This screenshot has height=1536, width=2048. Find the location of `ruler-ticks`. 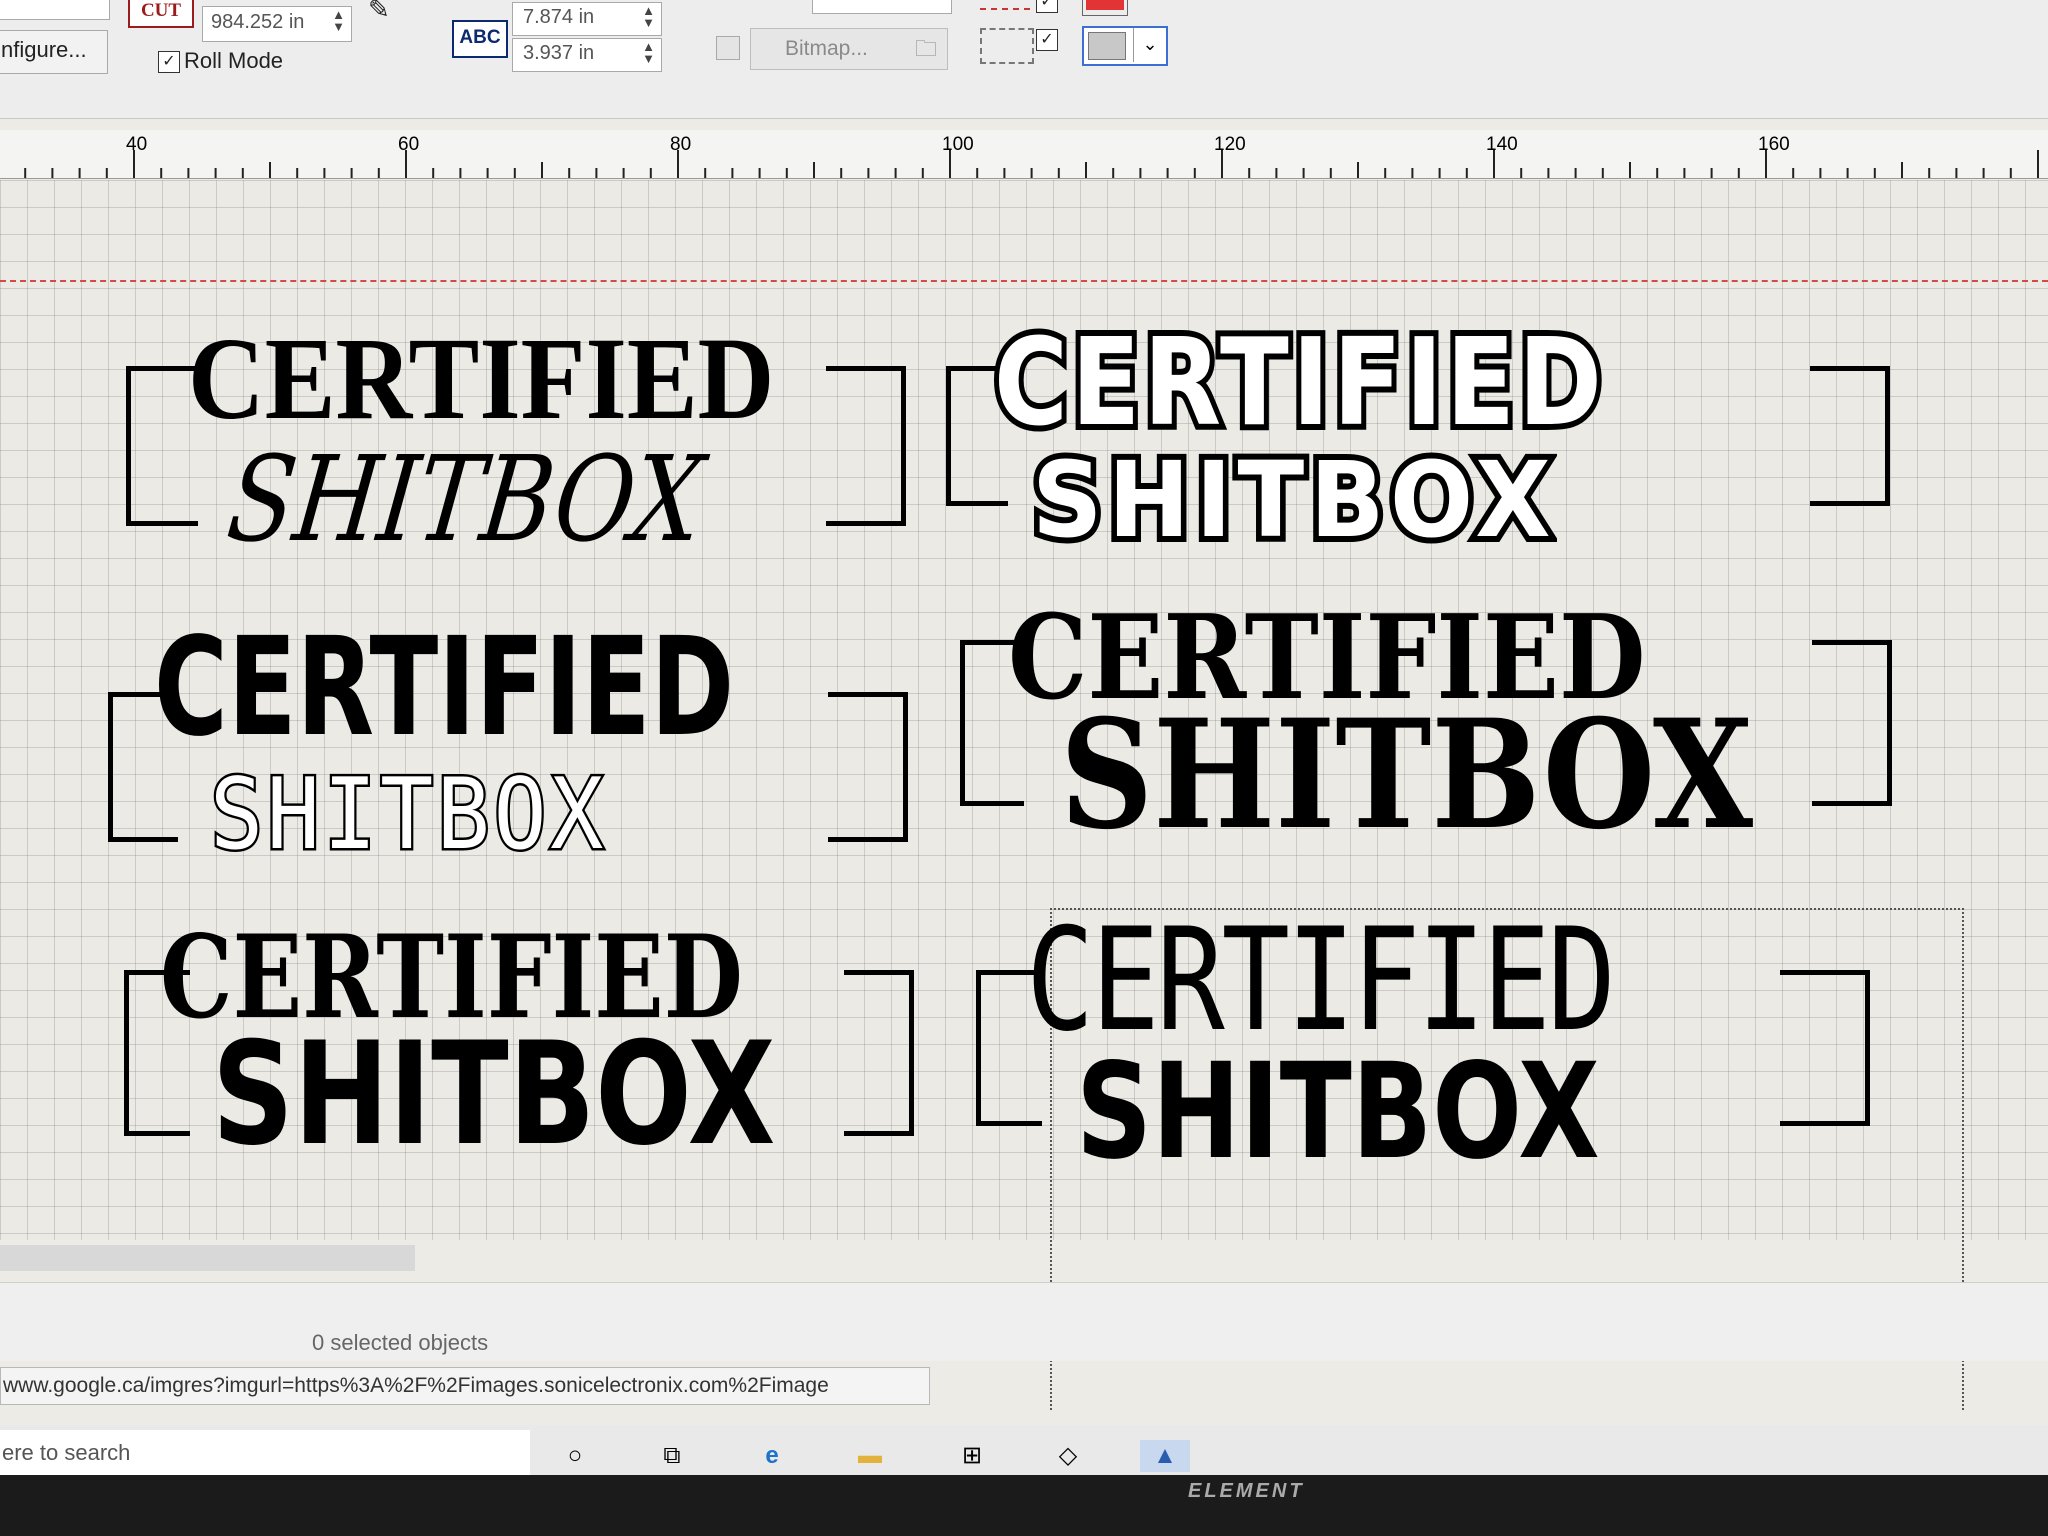

ruler-ticks is located at coordinates (1031, 164).